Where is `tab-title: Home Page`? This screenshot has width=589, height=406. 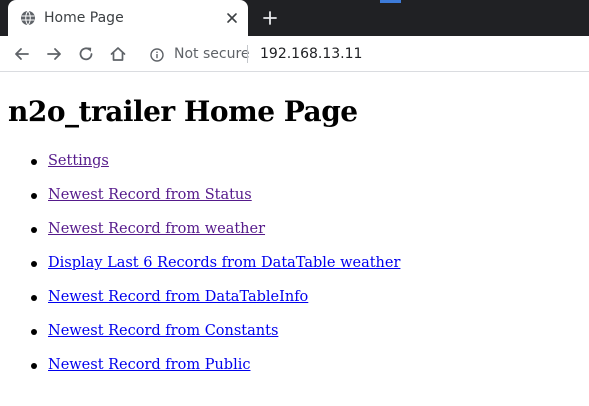 tab-title: Home Page is located at coordinates (84, 18).